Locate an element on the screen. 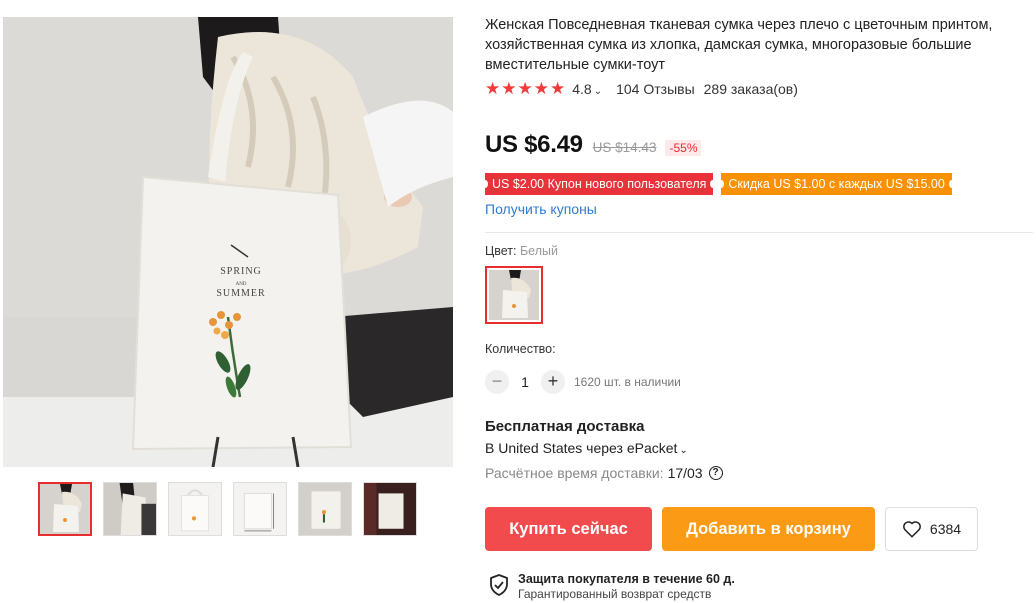 This screenshot has height=603, width=1036. rating-value-dropdown: 4.8 ⌄ is located at coordinates (587, 89).